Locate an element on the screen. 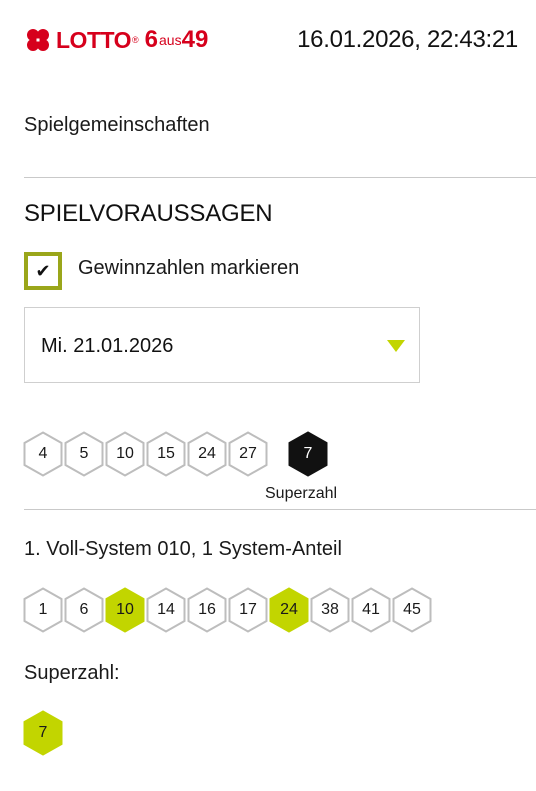 The height and width of the screenshot is (791, 536). ball-number: 1 is located at coordinates (43, 609).